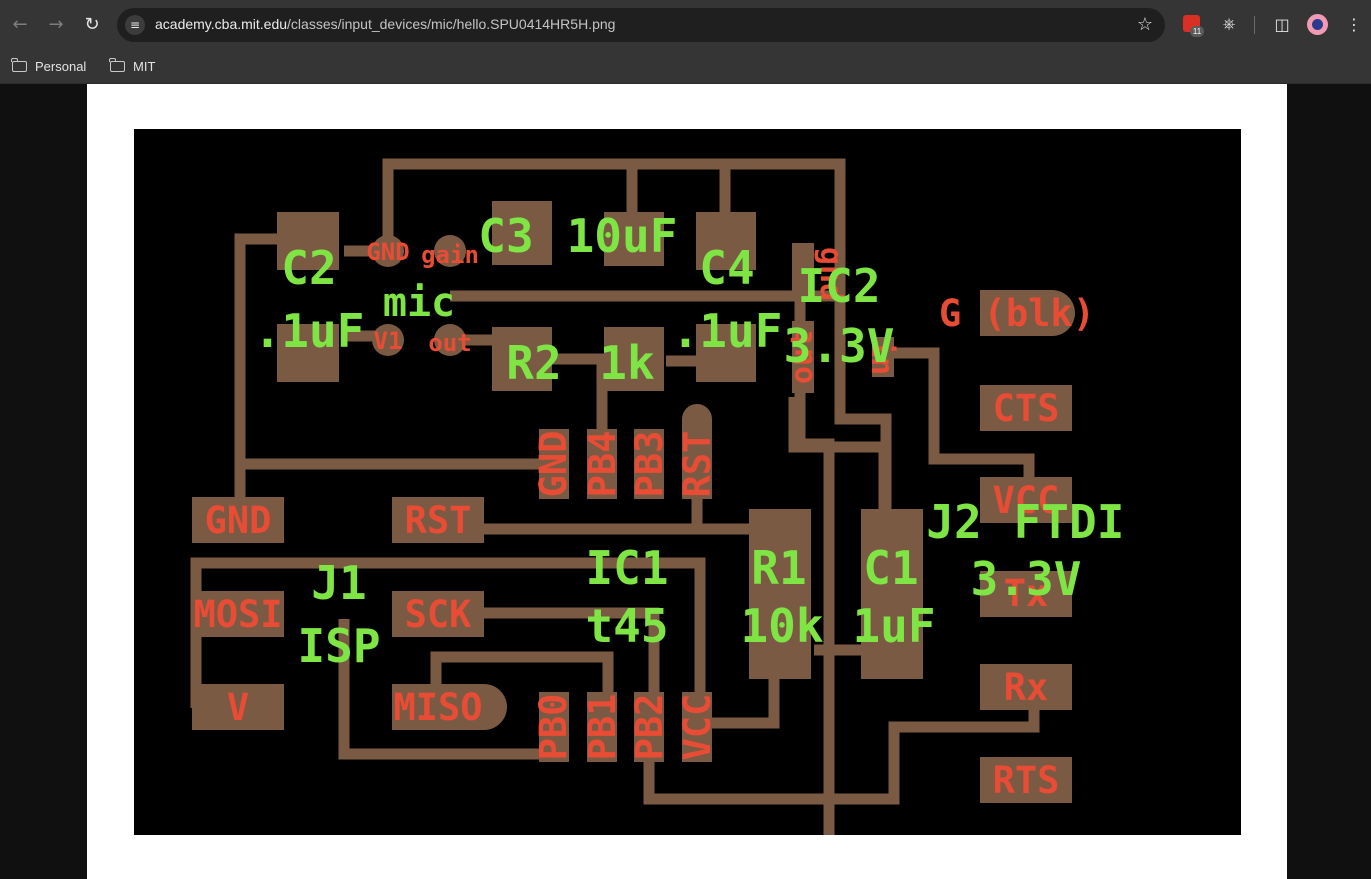 This screenshot has width=1371, height=879. Describe the element at coordinates (553, 727) in the screenshot. I see `label-ic1-pb0: PB0` at that location.